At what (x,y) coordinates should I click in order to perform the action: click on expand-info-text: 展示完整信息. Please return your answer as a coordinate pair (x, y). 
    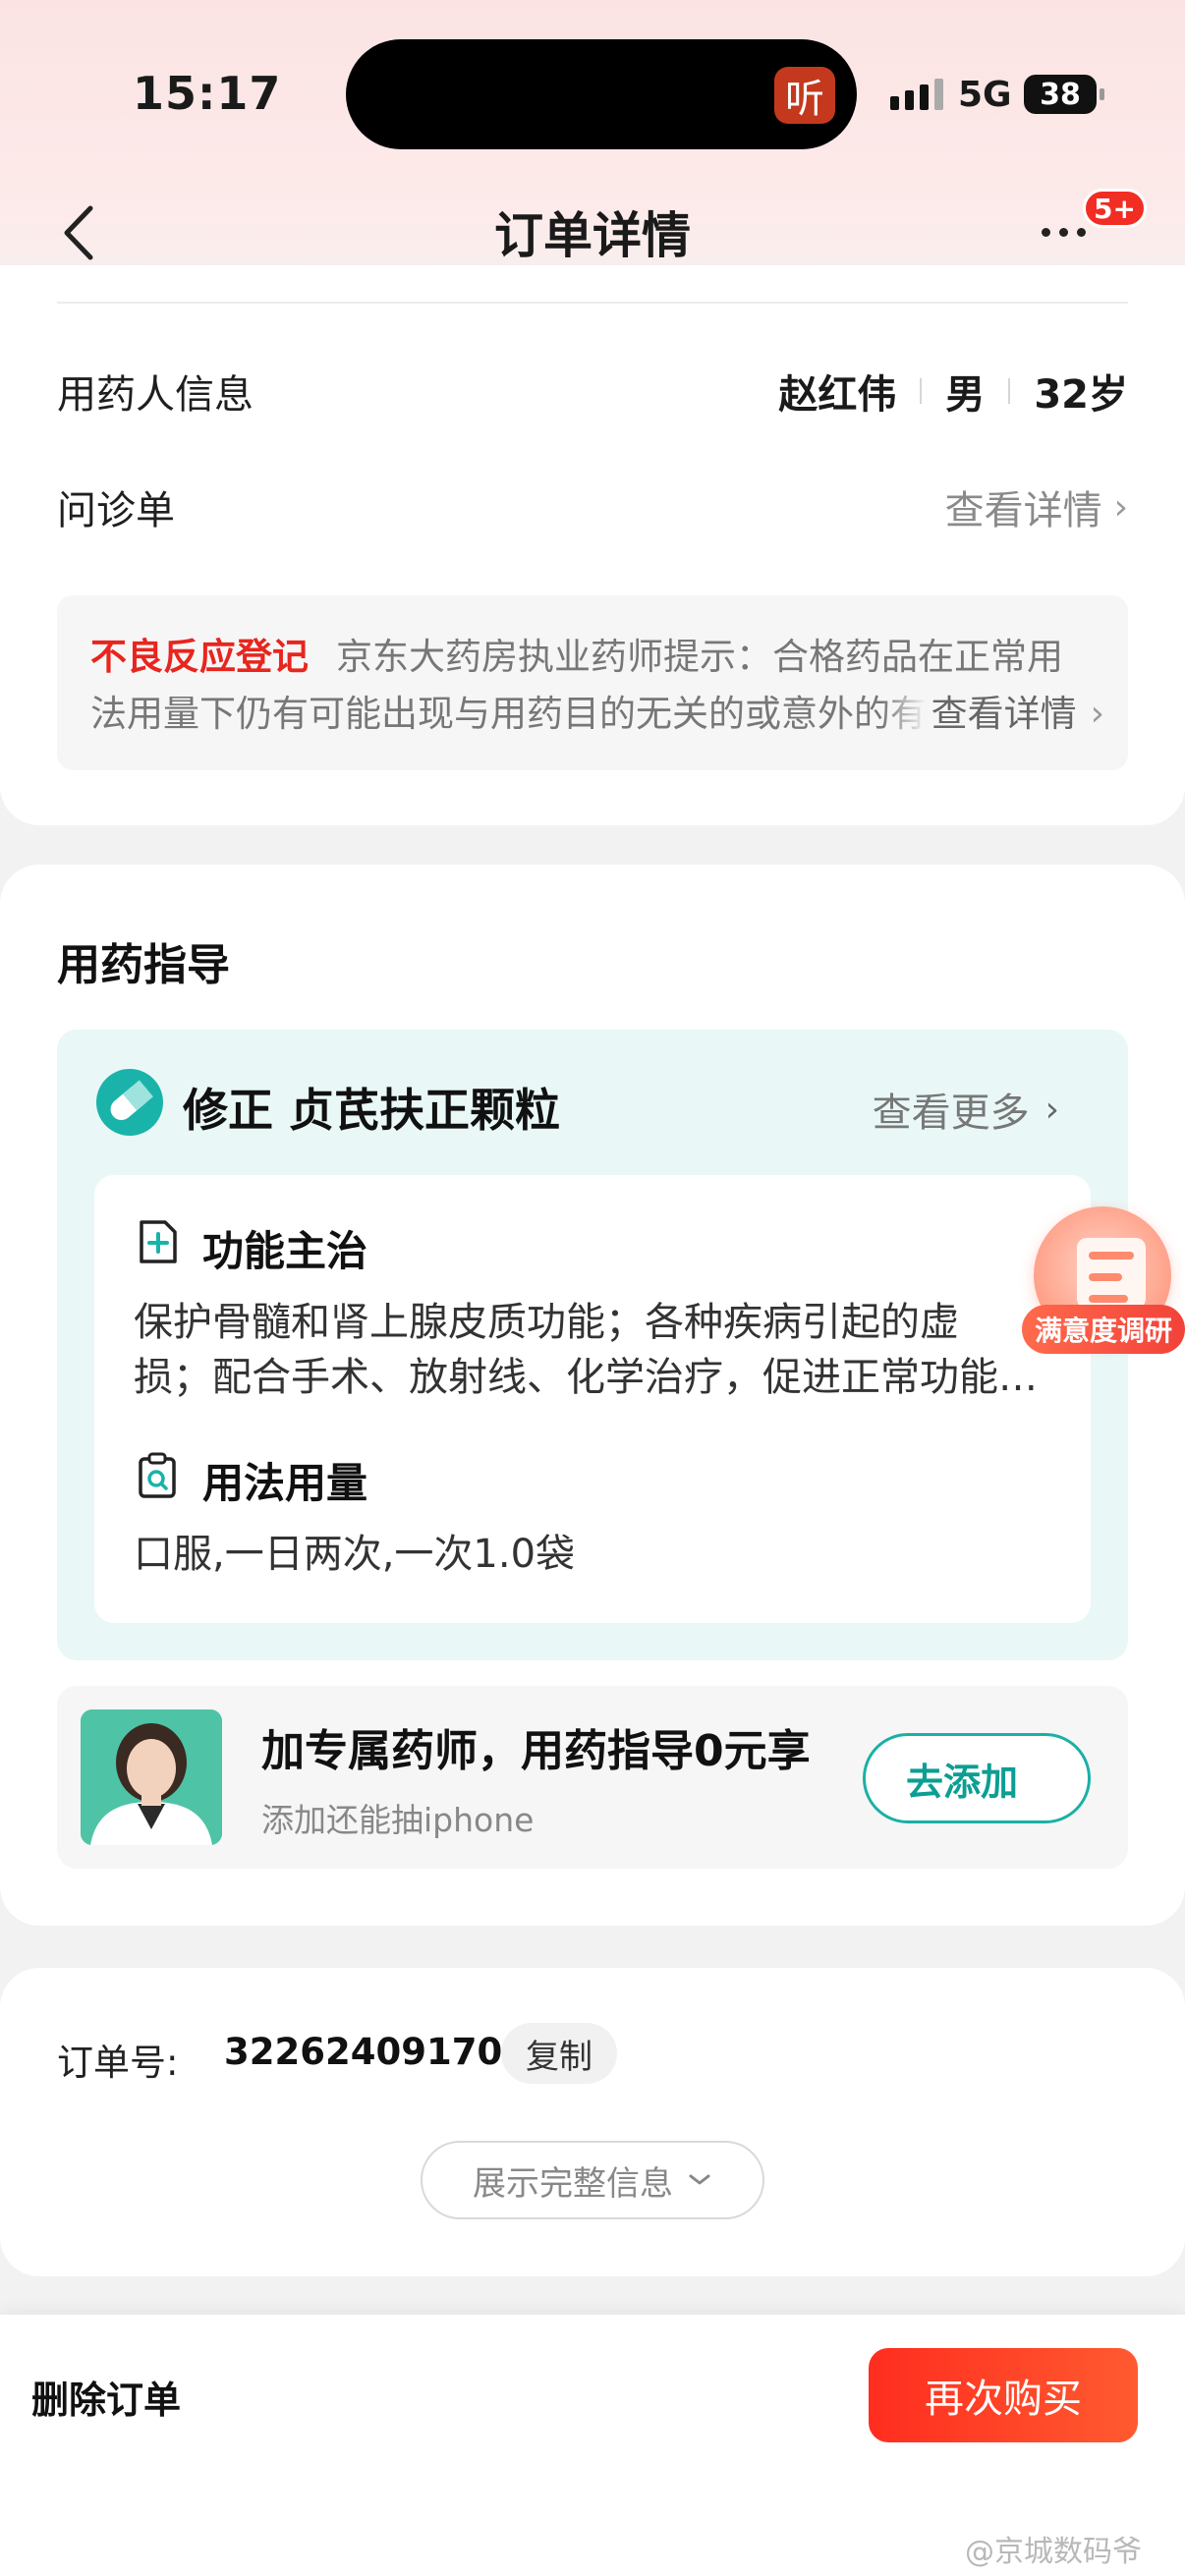
    Looking at the image, I should click on (573, 2183).